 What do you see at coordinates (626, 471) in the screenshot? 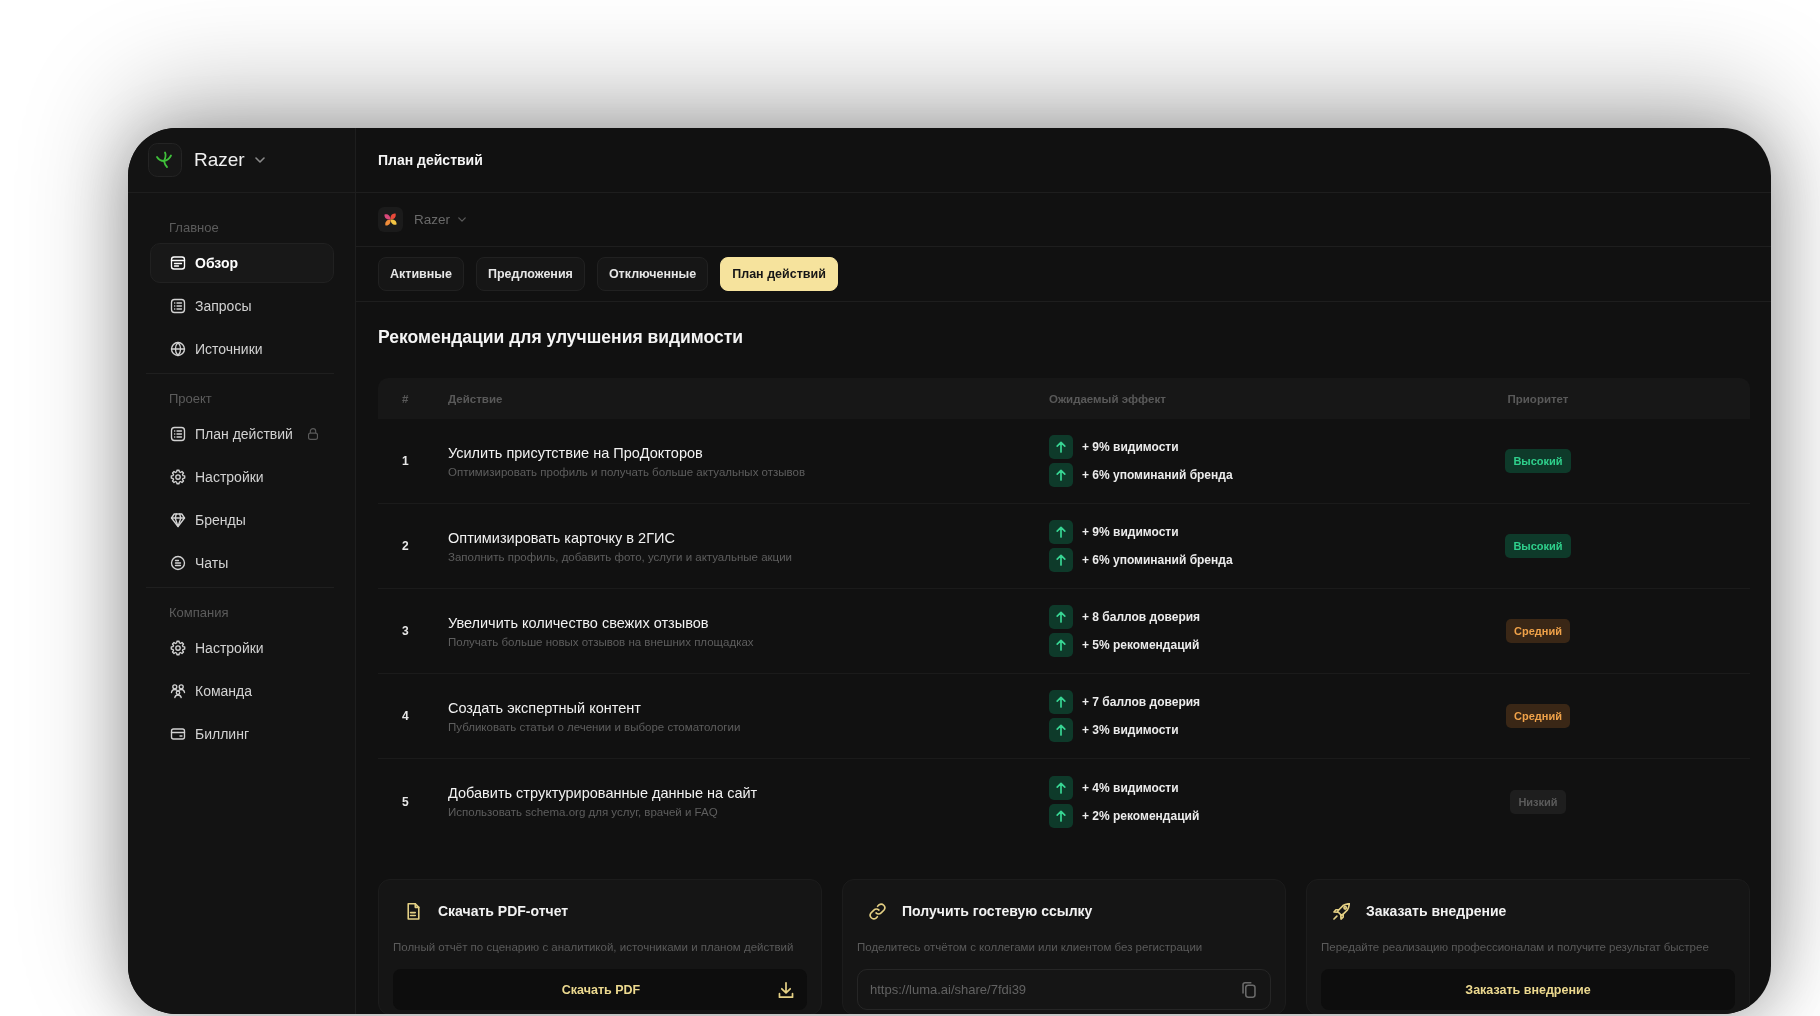
I see `action-description: Оптимизировать профиль и получать больше актуальных отзывов` at bounding box center [626, 471].